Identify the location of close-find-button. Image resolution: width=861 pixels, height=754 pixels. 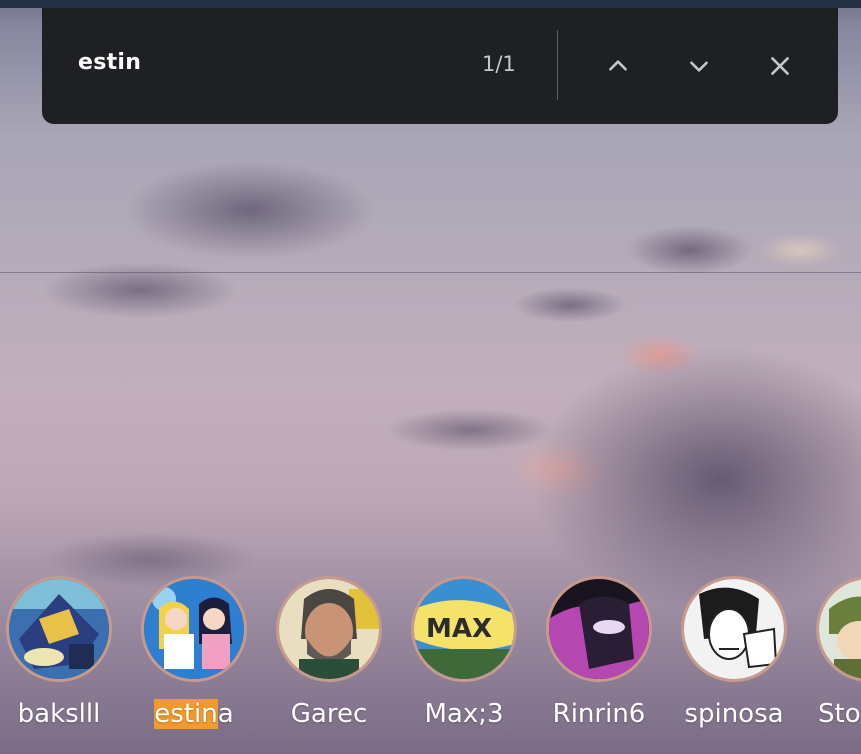
(780, 66).